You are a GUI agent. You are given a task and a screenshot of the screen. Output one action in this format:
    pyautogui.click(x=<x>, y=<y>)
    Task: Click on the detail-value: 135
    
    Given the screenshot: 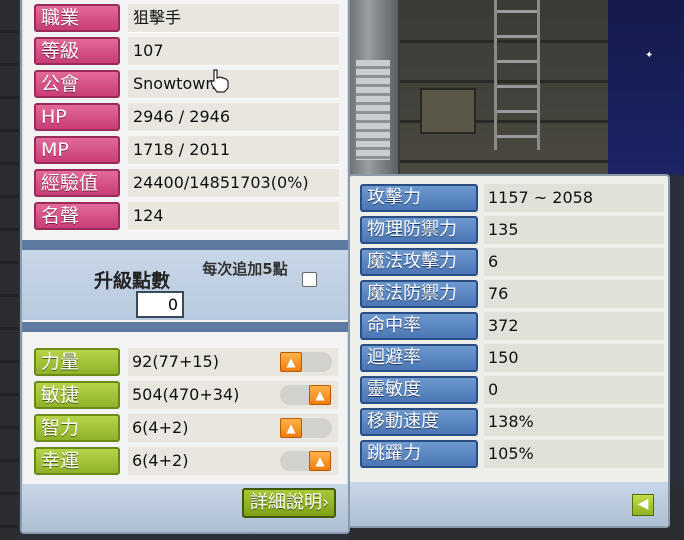 What is the action you would take?
    pyautogui.click(x=574, y=230)
    